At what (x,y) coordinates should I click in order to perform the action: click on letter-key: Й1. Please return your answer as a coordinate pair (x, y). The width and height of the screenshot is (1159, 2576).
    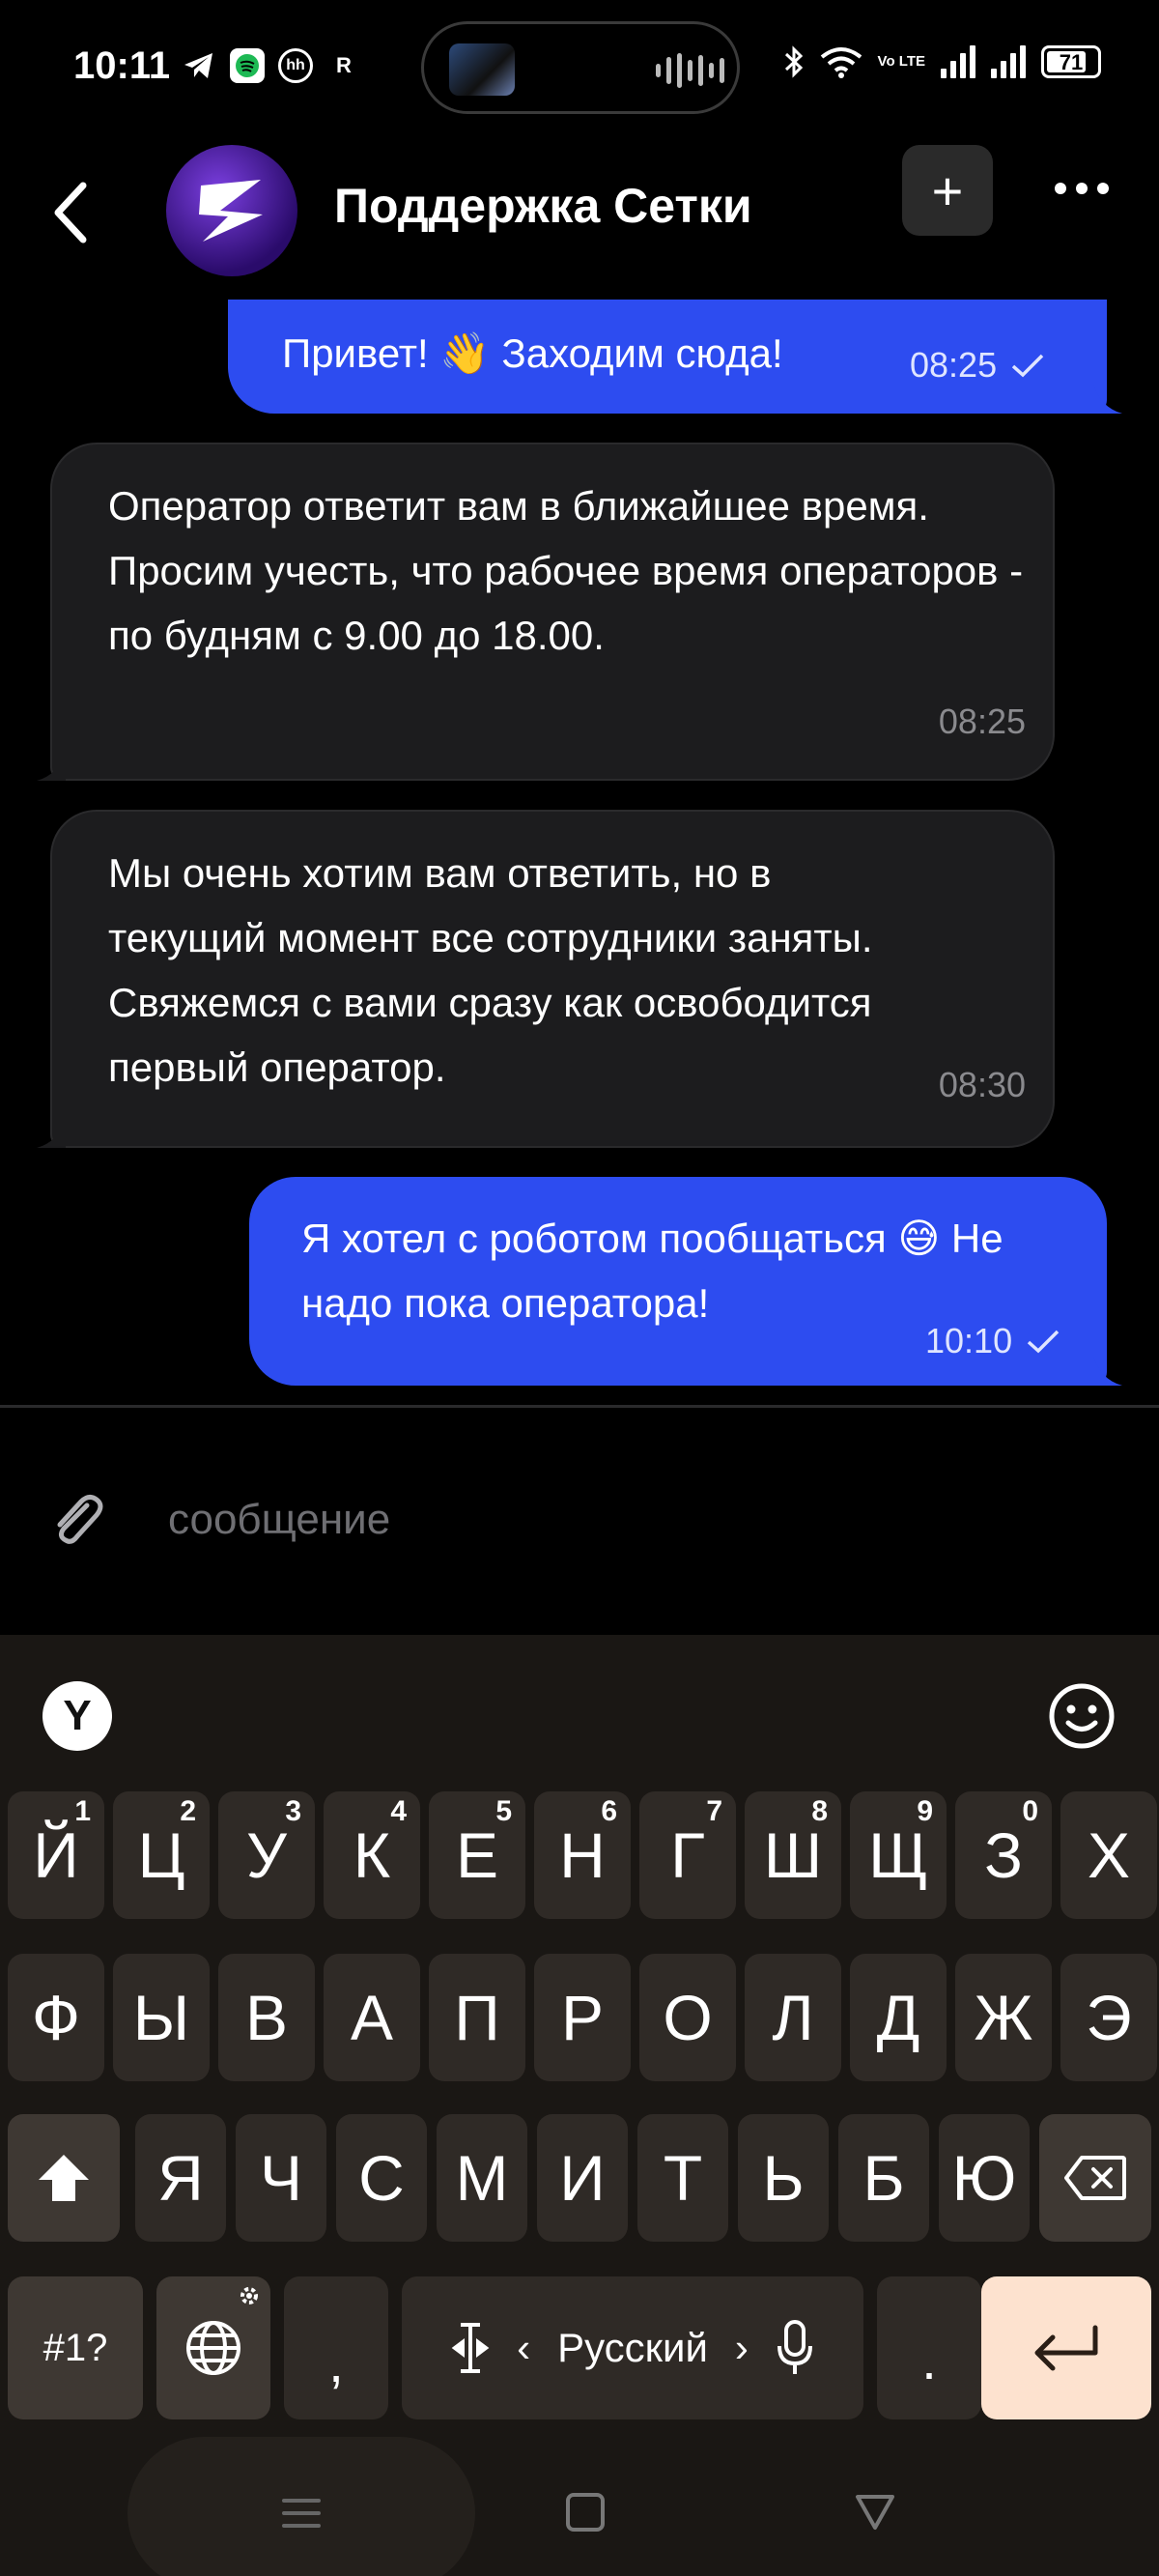
    Looking at the image, I should click on (56, 1855).